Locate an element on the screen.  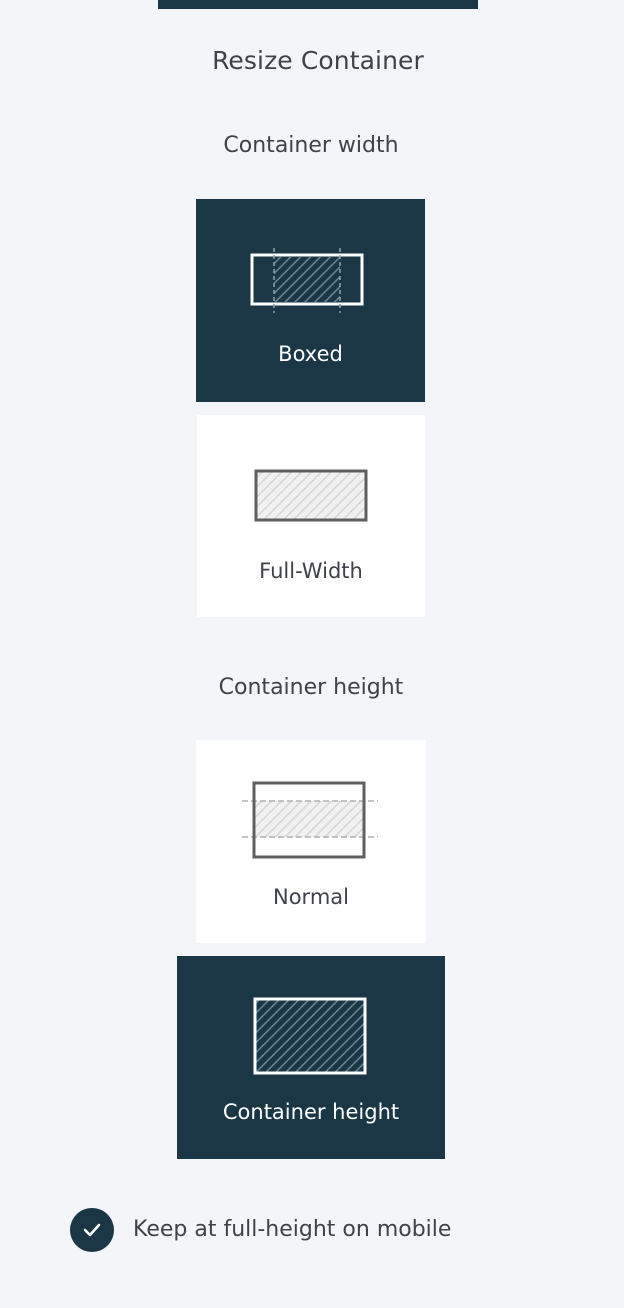
option-full-width-label: Full-Width is located at coordinates (311, 571).